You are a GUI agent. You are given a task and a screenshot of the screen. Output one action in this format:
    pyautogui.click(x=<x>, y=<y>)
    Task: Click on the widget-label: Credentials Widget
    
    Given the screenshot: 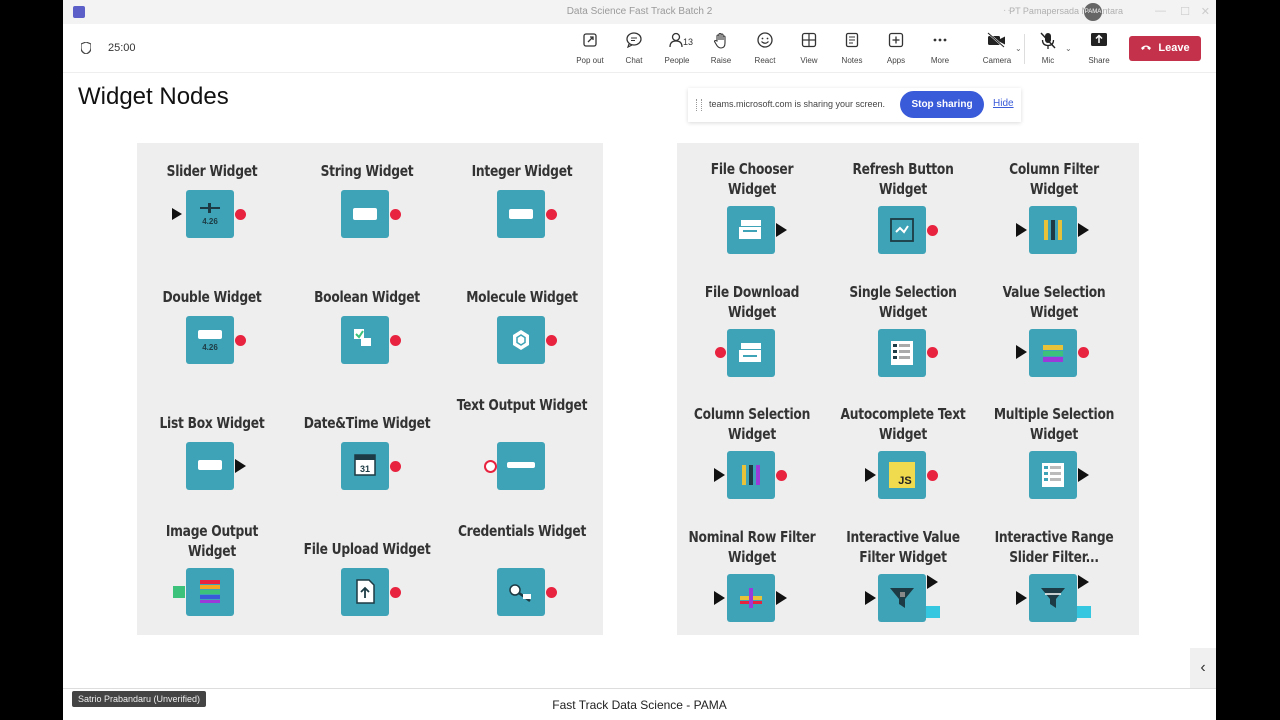 What is the action you would take?
    pyautogui.click(x=522, y=531)
    